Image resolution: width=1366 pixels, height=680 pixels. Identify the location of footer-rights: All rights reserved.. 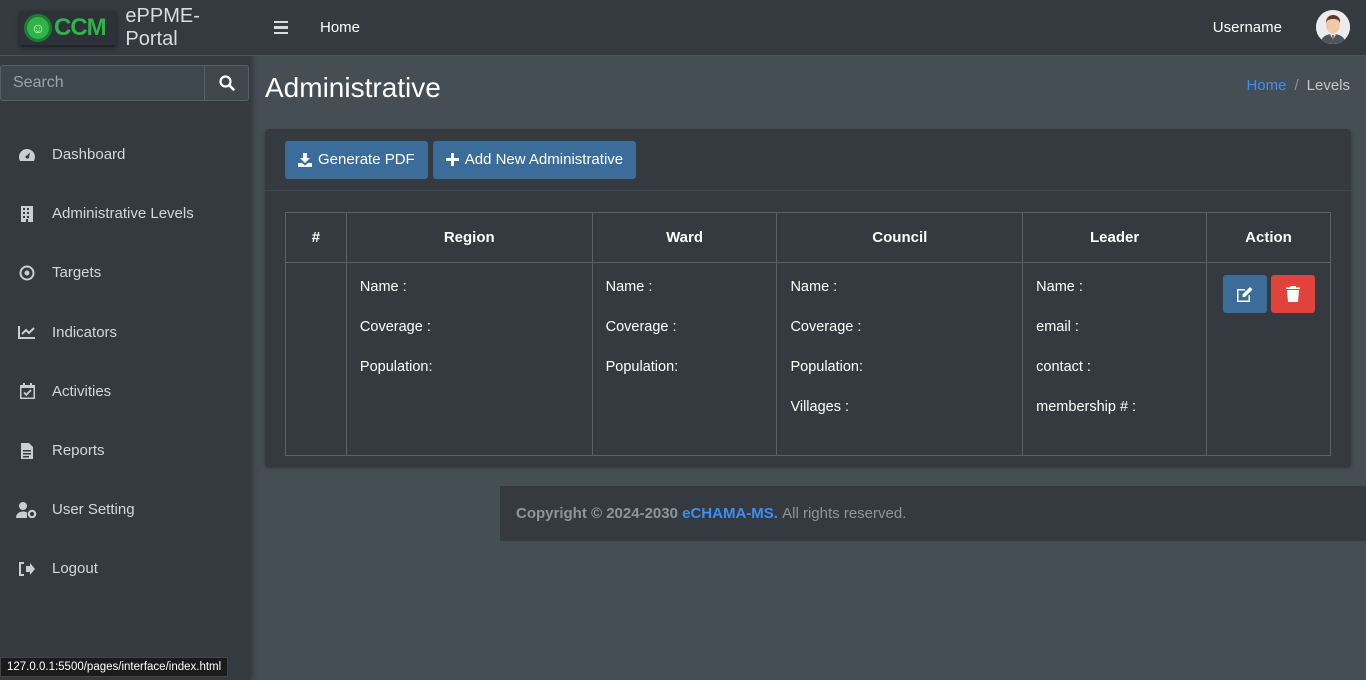
(844, 513).